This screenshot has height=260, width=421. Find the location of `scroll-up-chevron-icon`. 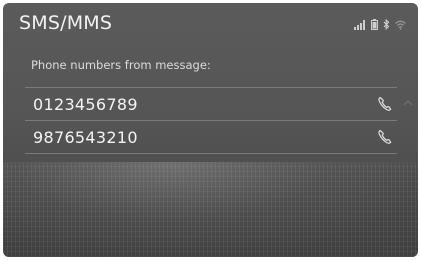

scroll-up-chevron-icon is located at coordinates (408, 102).